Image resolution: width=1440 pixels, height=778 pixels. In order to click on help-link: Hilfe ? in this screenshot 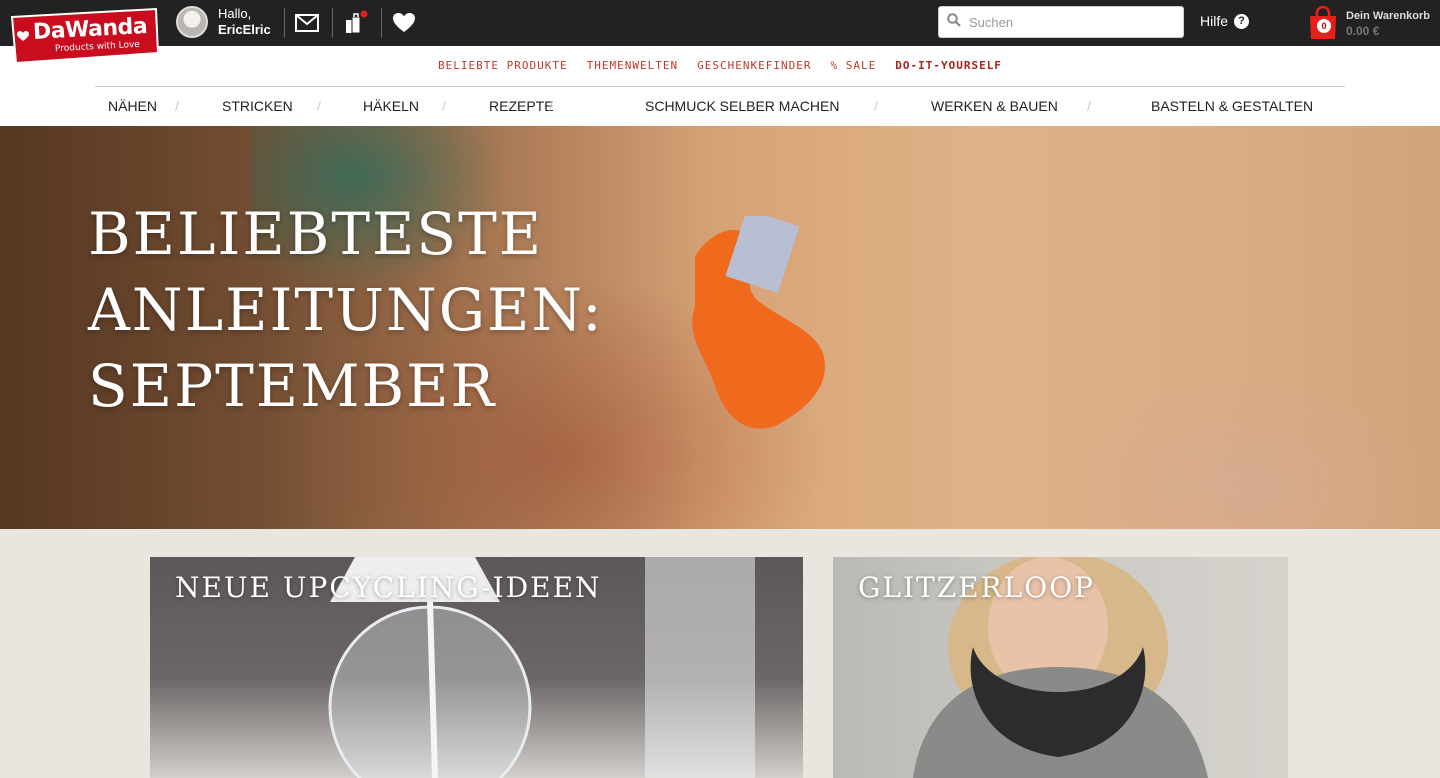, I will do `click(1225, 21)`.